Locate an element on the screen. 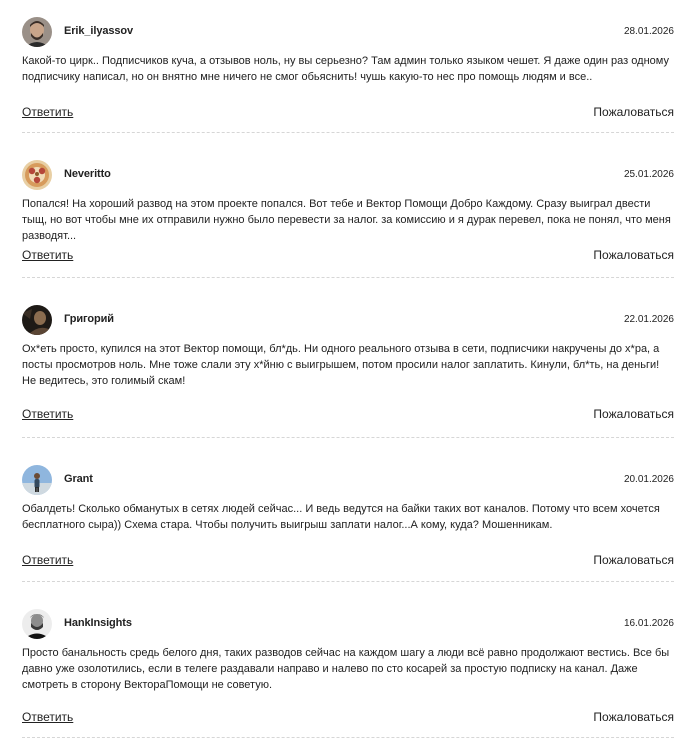 Image resolution: width=694 pixels, height=753 pixels. comment-author: Neveritto is located at coordinates (87, 174).